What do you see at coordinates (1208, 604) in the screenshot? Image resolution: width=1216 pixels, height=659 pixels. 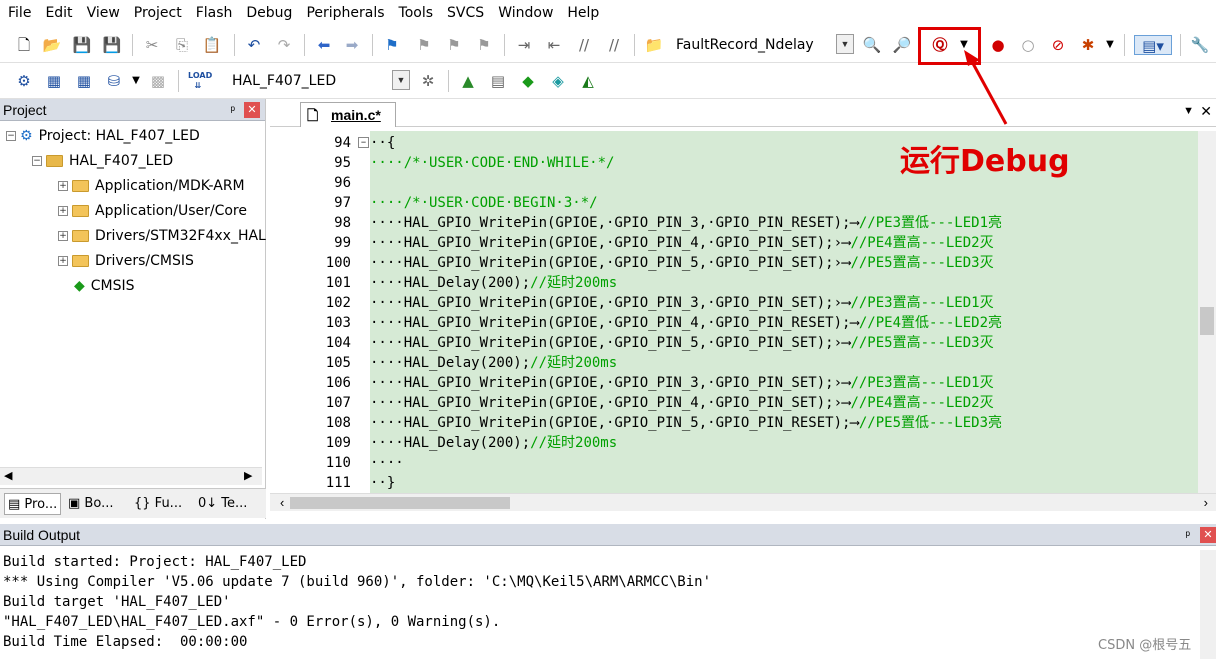 I see `build-vscrollbar` at bounding box center [1208, 604].